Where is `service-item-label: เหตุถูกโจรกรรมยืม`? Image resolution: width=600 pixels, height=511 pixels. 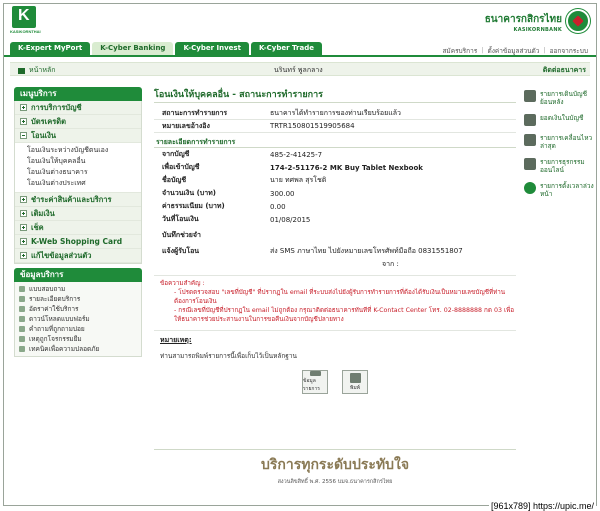
service-item-label: เหตุถูกโจรกรรมยืม is located at coordinates (55, 339).